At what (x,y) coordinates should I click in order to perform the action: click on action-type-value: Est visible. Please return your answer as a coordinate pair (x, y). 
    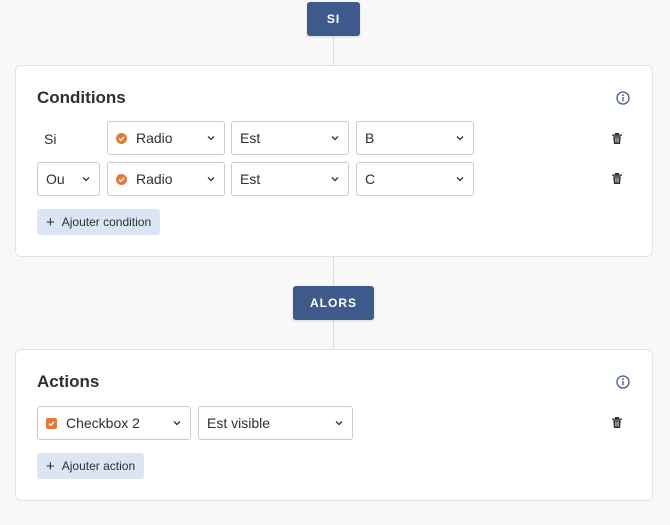
    Looking at the image, I should click on (239, 423).